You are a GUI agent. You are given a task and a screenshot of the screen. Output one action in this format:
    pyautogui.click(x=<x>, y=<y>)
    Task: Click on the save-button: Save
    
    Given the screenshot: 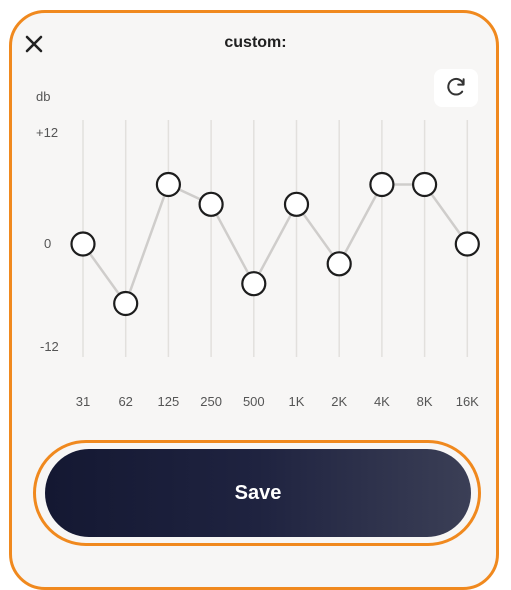 What is the action you would take?
    pyautogui.click(x=258, y=493)
    